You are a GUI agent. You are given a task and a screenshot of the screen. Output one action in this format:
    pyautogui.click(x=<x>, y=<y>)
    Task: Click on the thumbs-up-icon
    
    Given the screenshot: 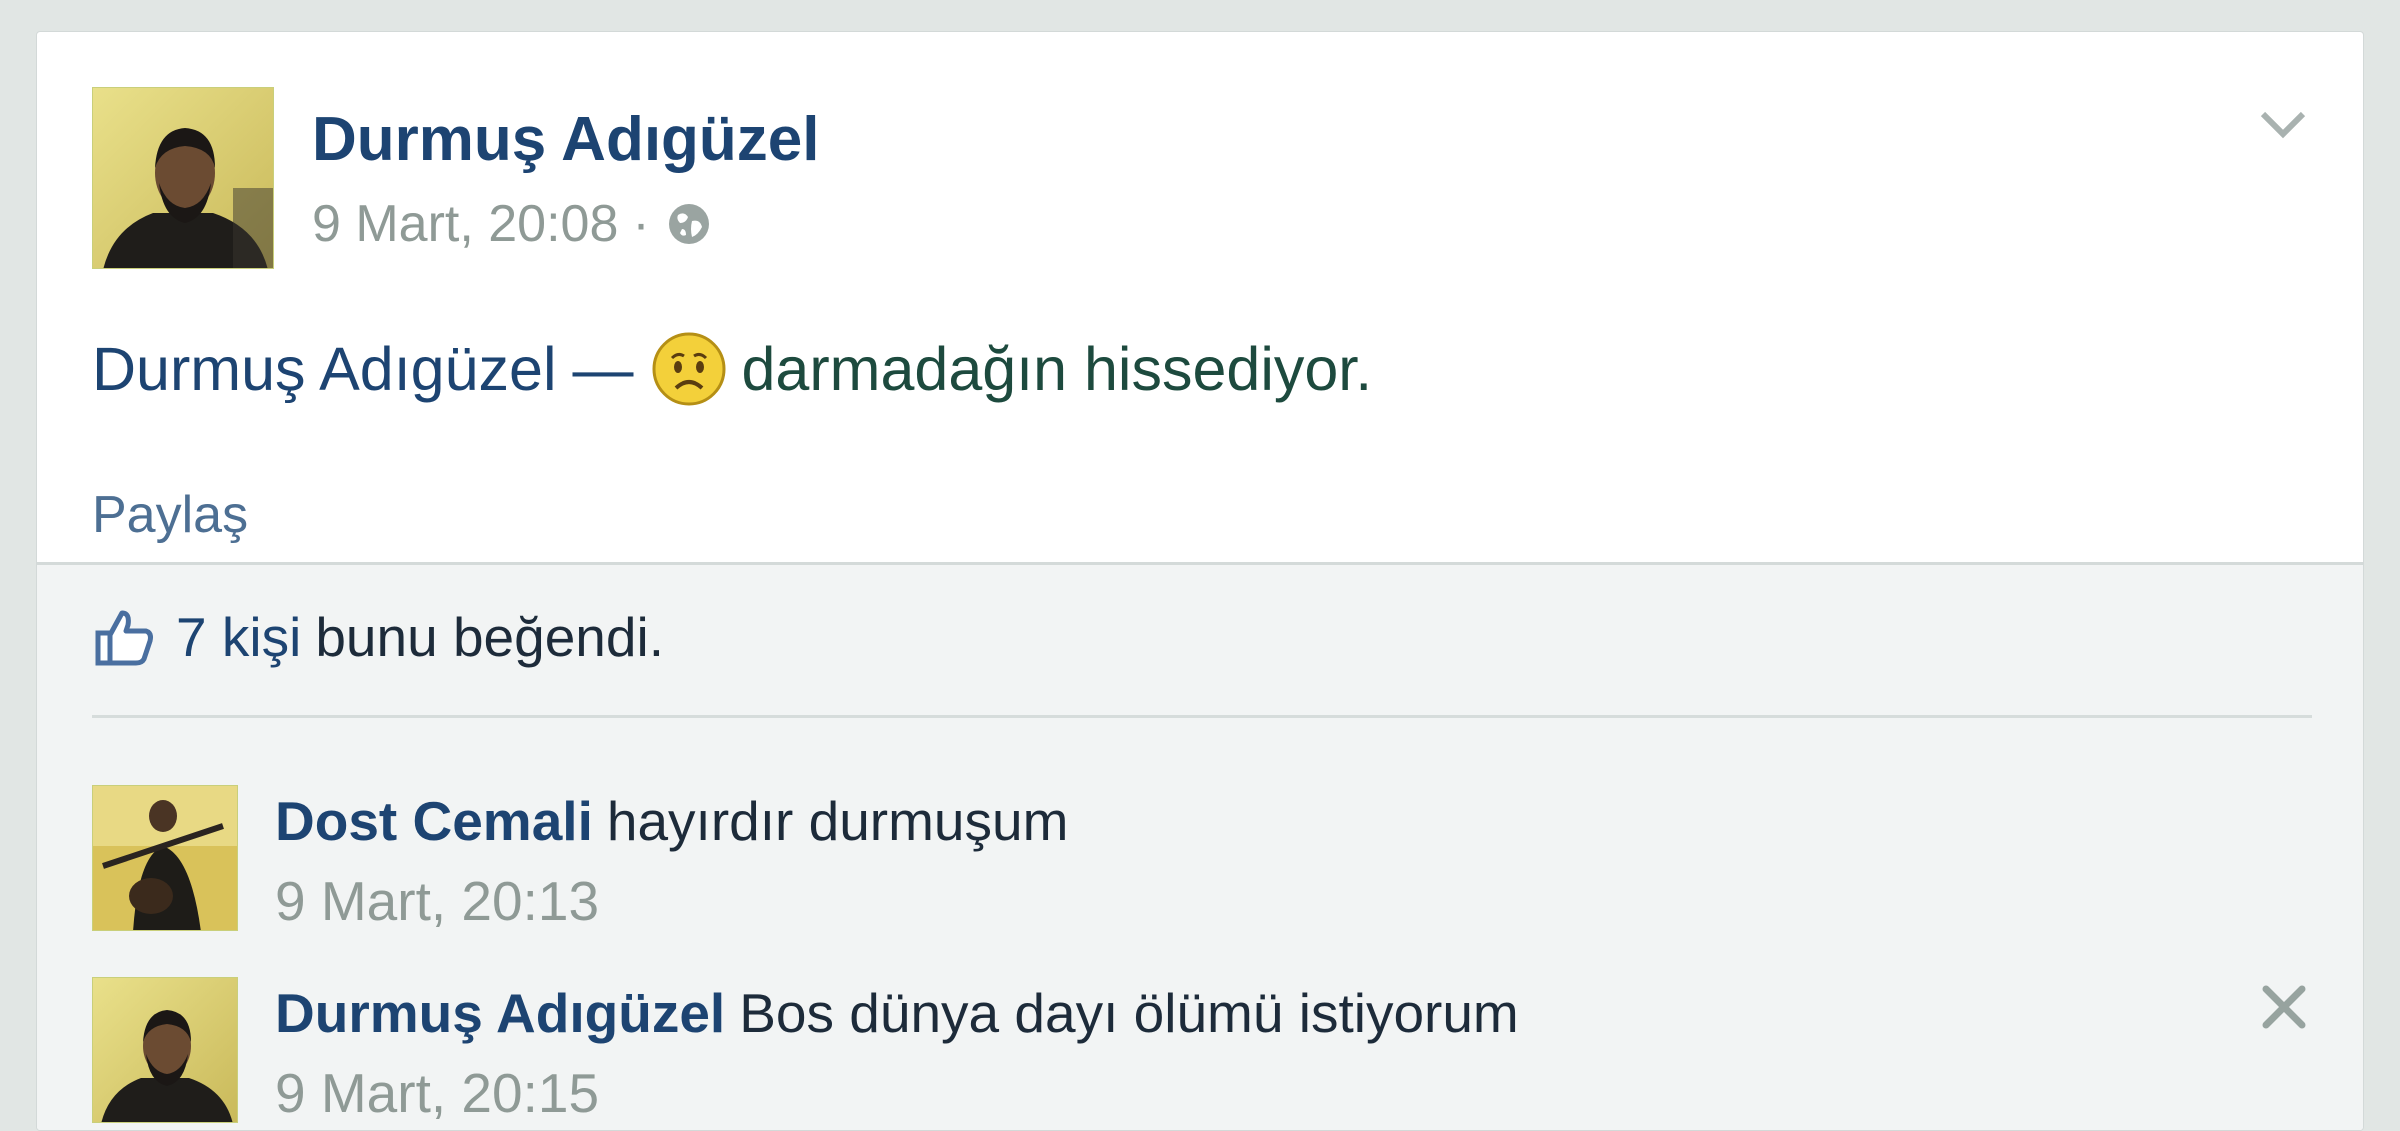 What is the action you would take?
    pyautogui.click(x=124, y=637)
    